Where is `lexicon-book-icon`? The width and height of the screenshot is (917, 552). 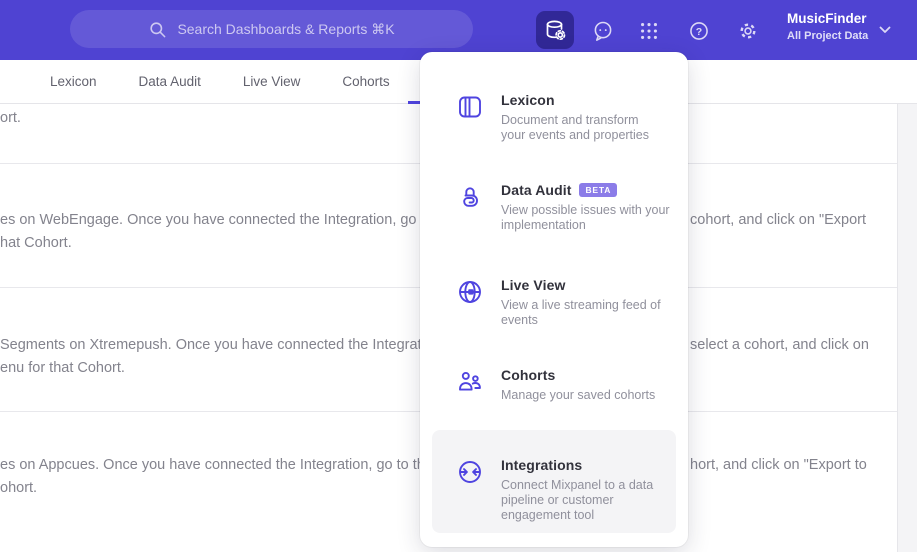
lexicon-book-icon is located at coordinates (470, 107).